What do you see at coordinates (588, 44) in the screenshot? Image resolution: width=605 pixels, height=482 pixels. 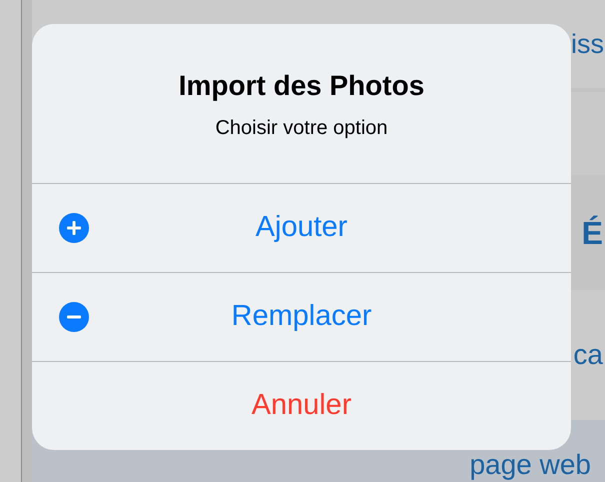 I see `background-text: iss` at bounding box center [588, 44].